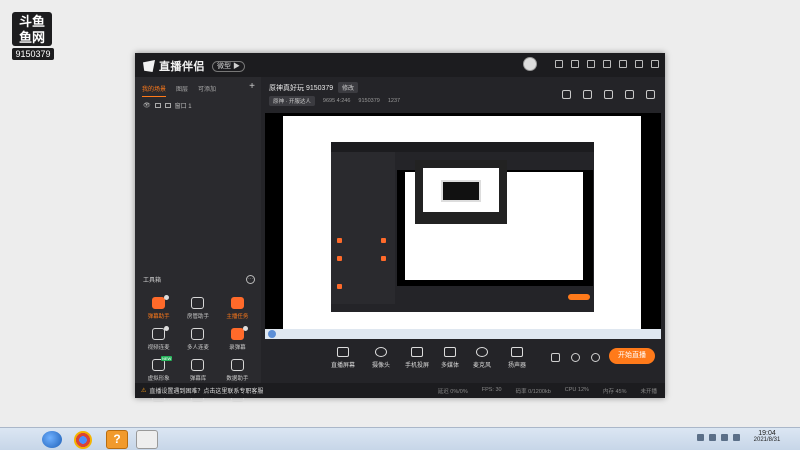  I want to click on scene-item: 👁 窗口 1, so click(198, 105).